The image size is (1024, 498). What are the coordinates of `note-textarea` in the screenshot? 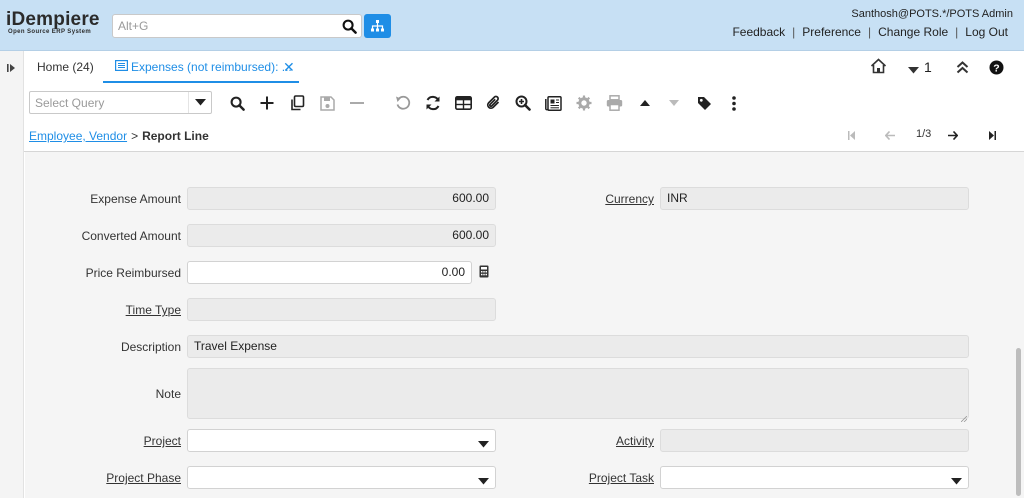 It's located at (578, 393).